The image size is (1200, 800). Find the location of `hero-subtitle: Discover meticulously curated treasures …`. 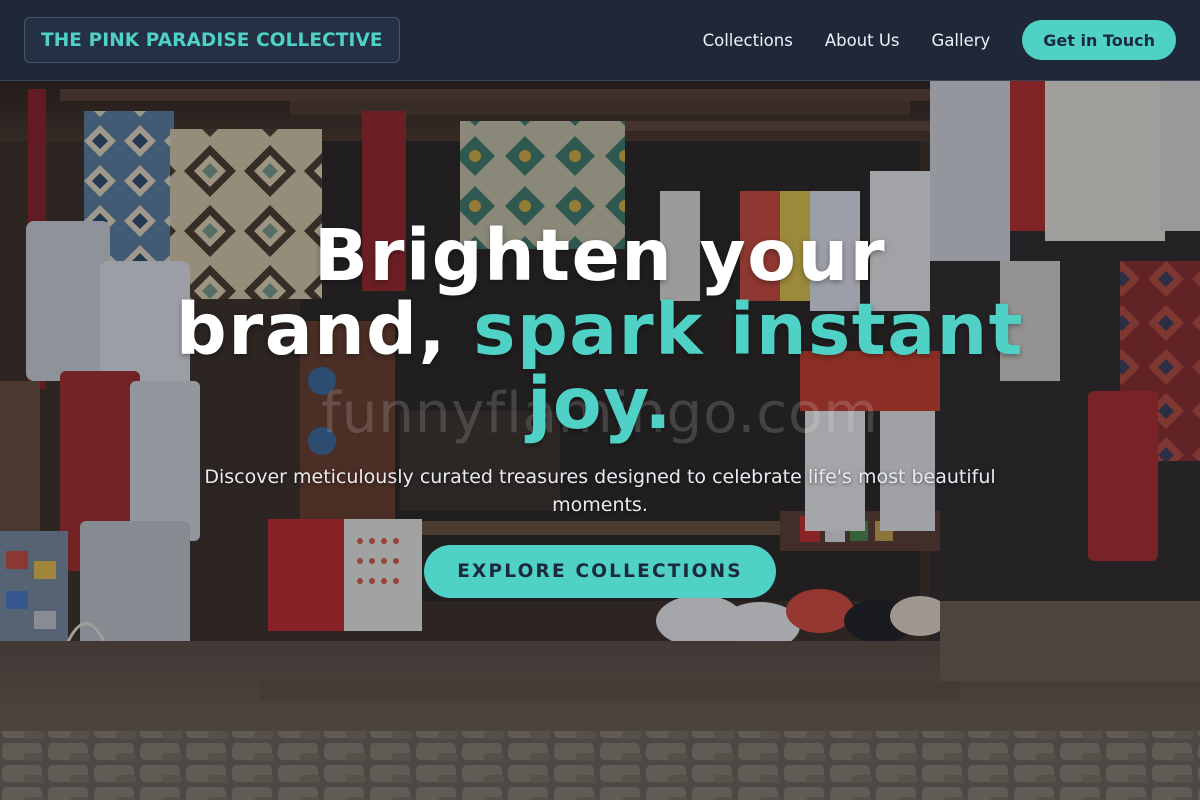

hero-subtitle: Discover meticulously curated treasures … is located at coordinates (600, 491).